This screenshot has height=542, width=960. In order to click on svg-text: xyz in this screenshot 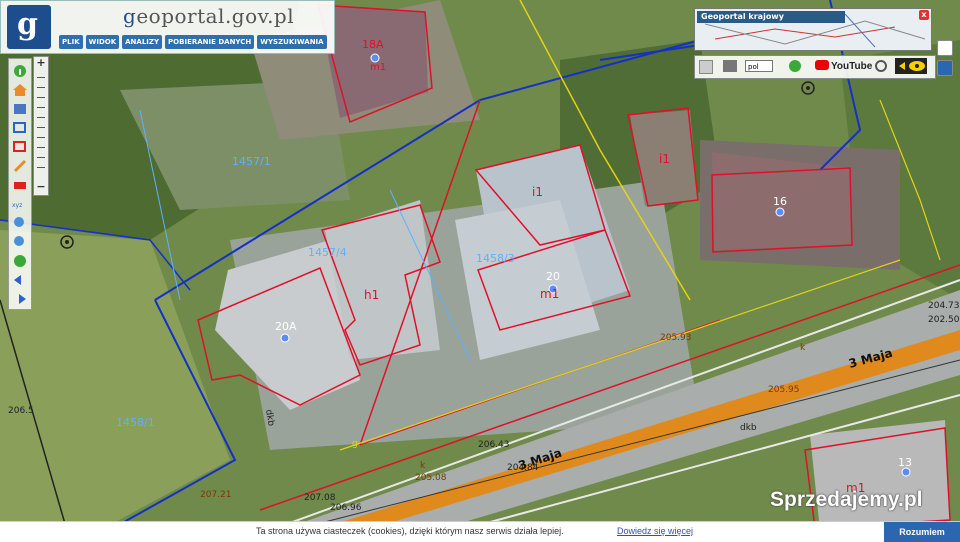, I will do `click(17, 205)`.